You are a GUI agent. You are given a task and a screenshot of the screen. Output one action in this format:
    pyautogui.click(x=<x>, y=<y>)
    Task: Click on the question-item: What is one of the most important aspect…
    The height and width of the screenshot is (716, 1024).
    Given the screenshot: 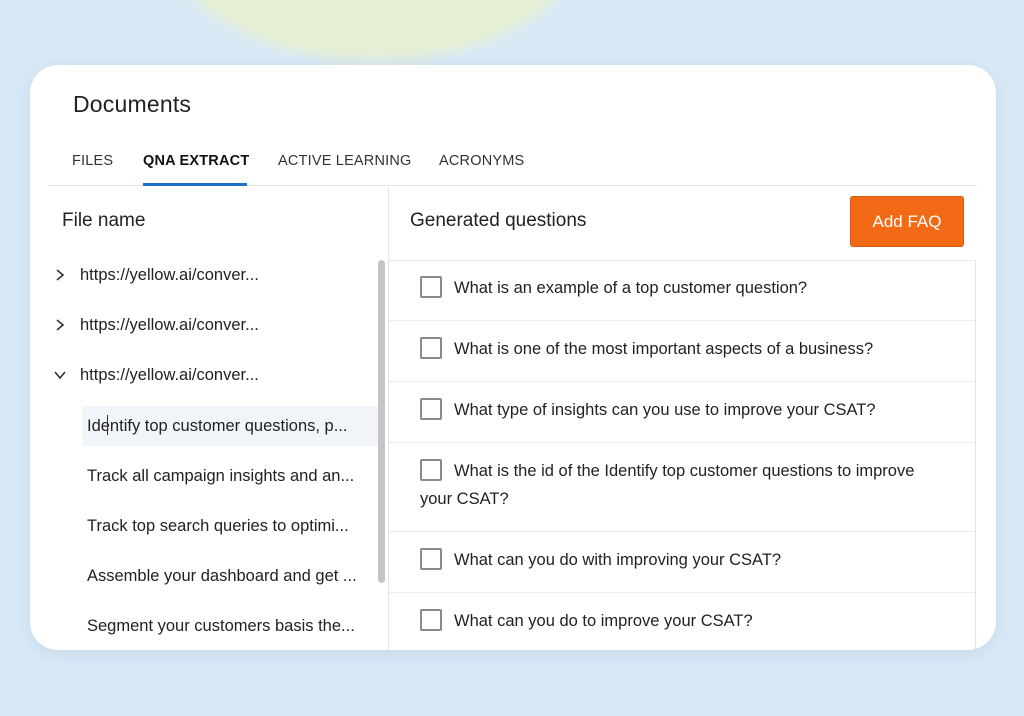 What is the action you would take?
    pyautogui.click(x=682, y=352)
    